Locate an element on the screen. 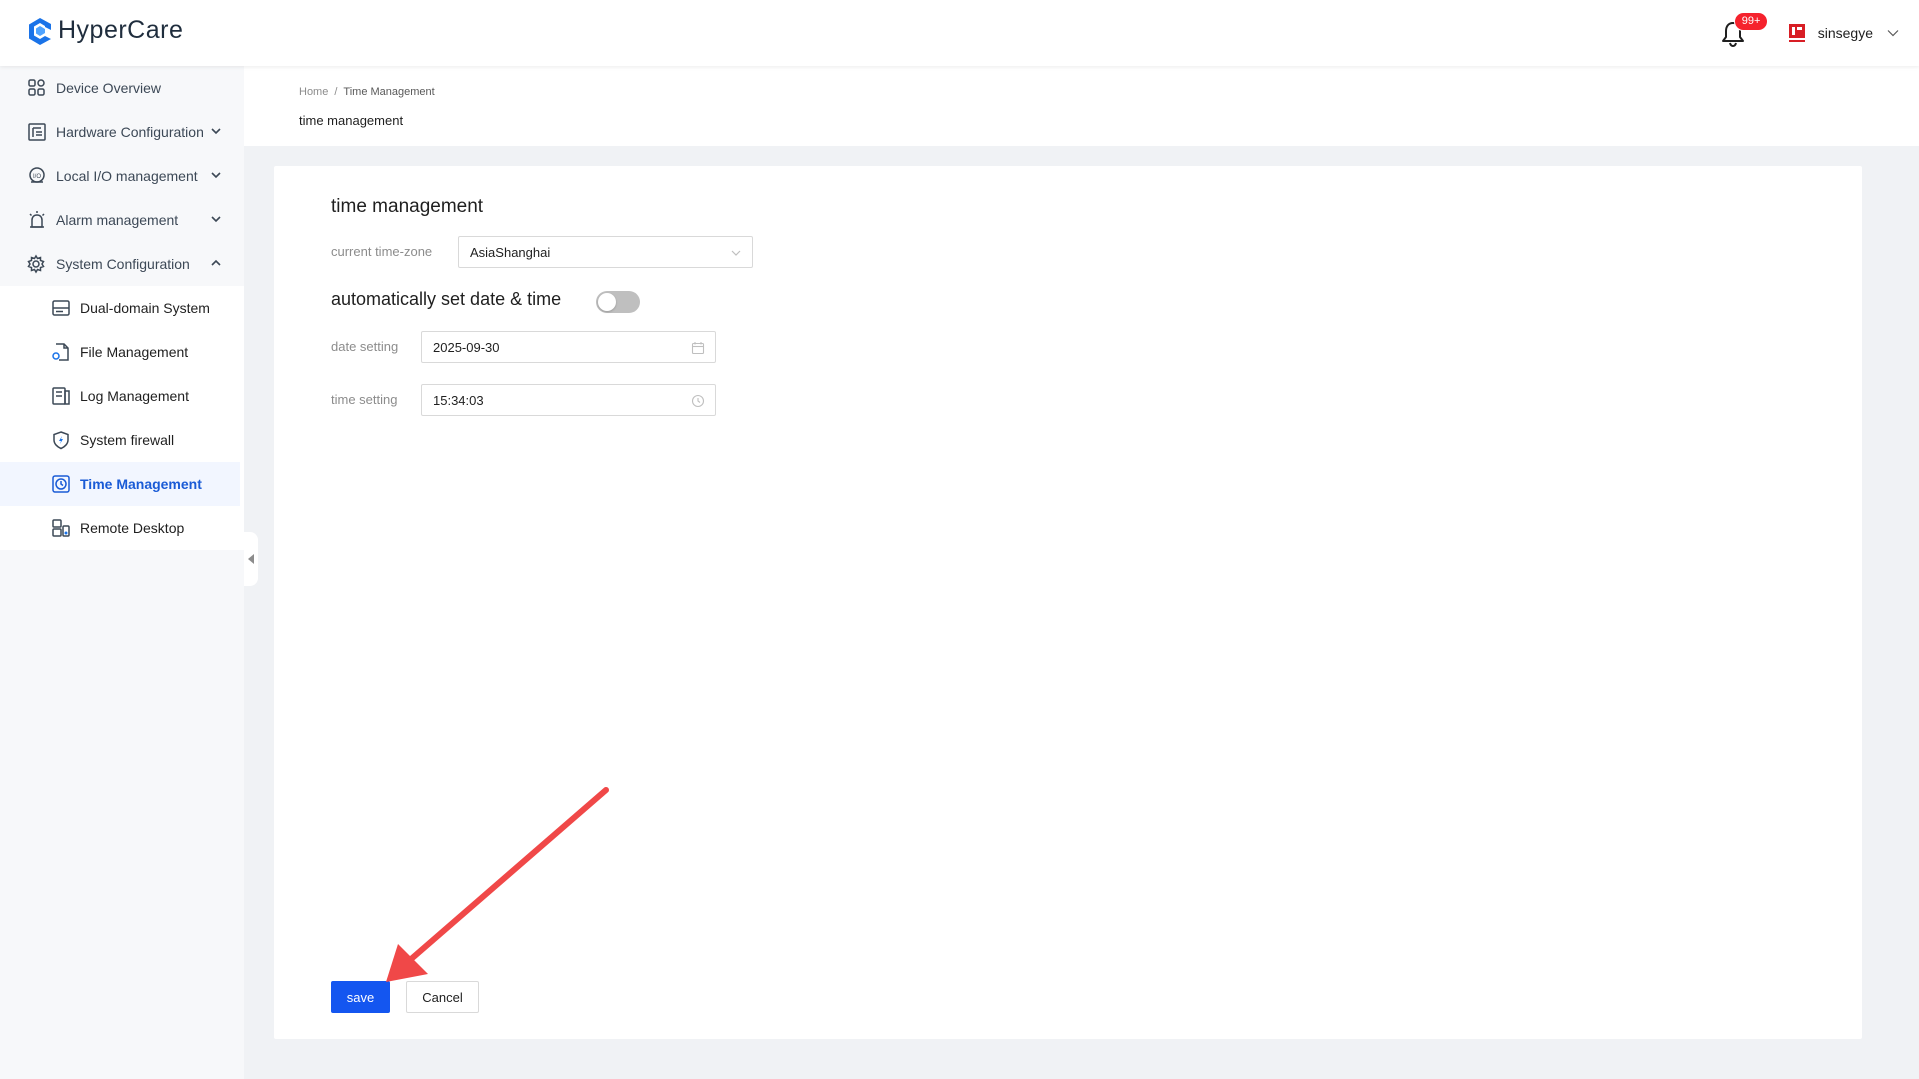  svg-text: I/O is located at coordinates (37, 177).